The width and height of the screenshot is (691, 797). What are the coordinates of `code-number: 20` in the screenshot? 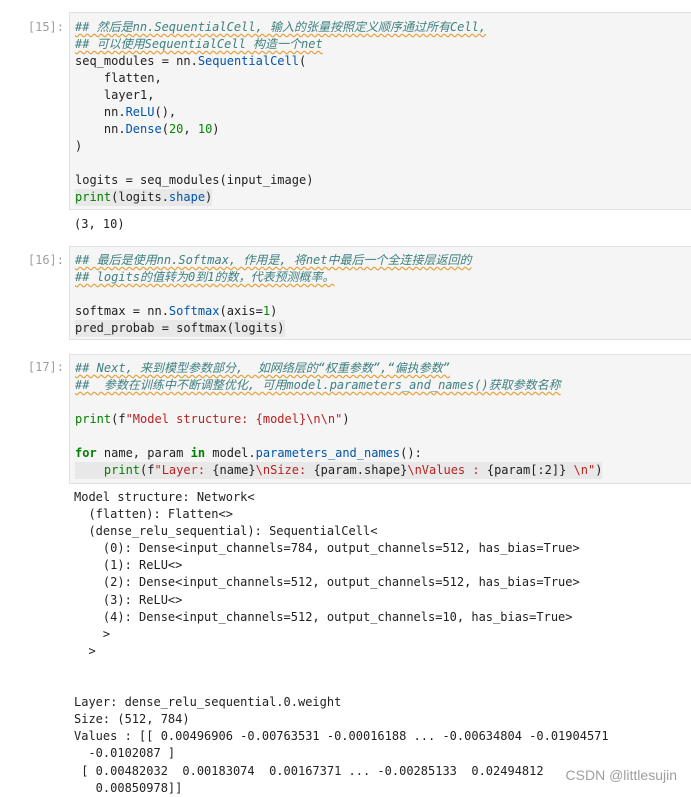 It's located at (176, 129).